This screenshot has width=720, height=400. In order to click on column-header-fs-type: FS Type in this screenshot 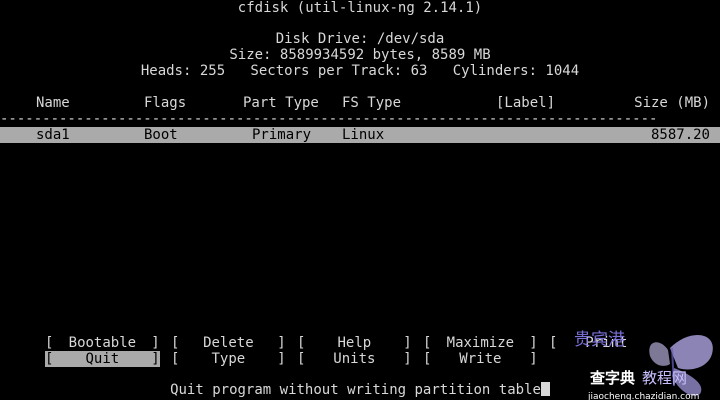, I will do `click(372, 103)`.